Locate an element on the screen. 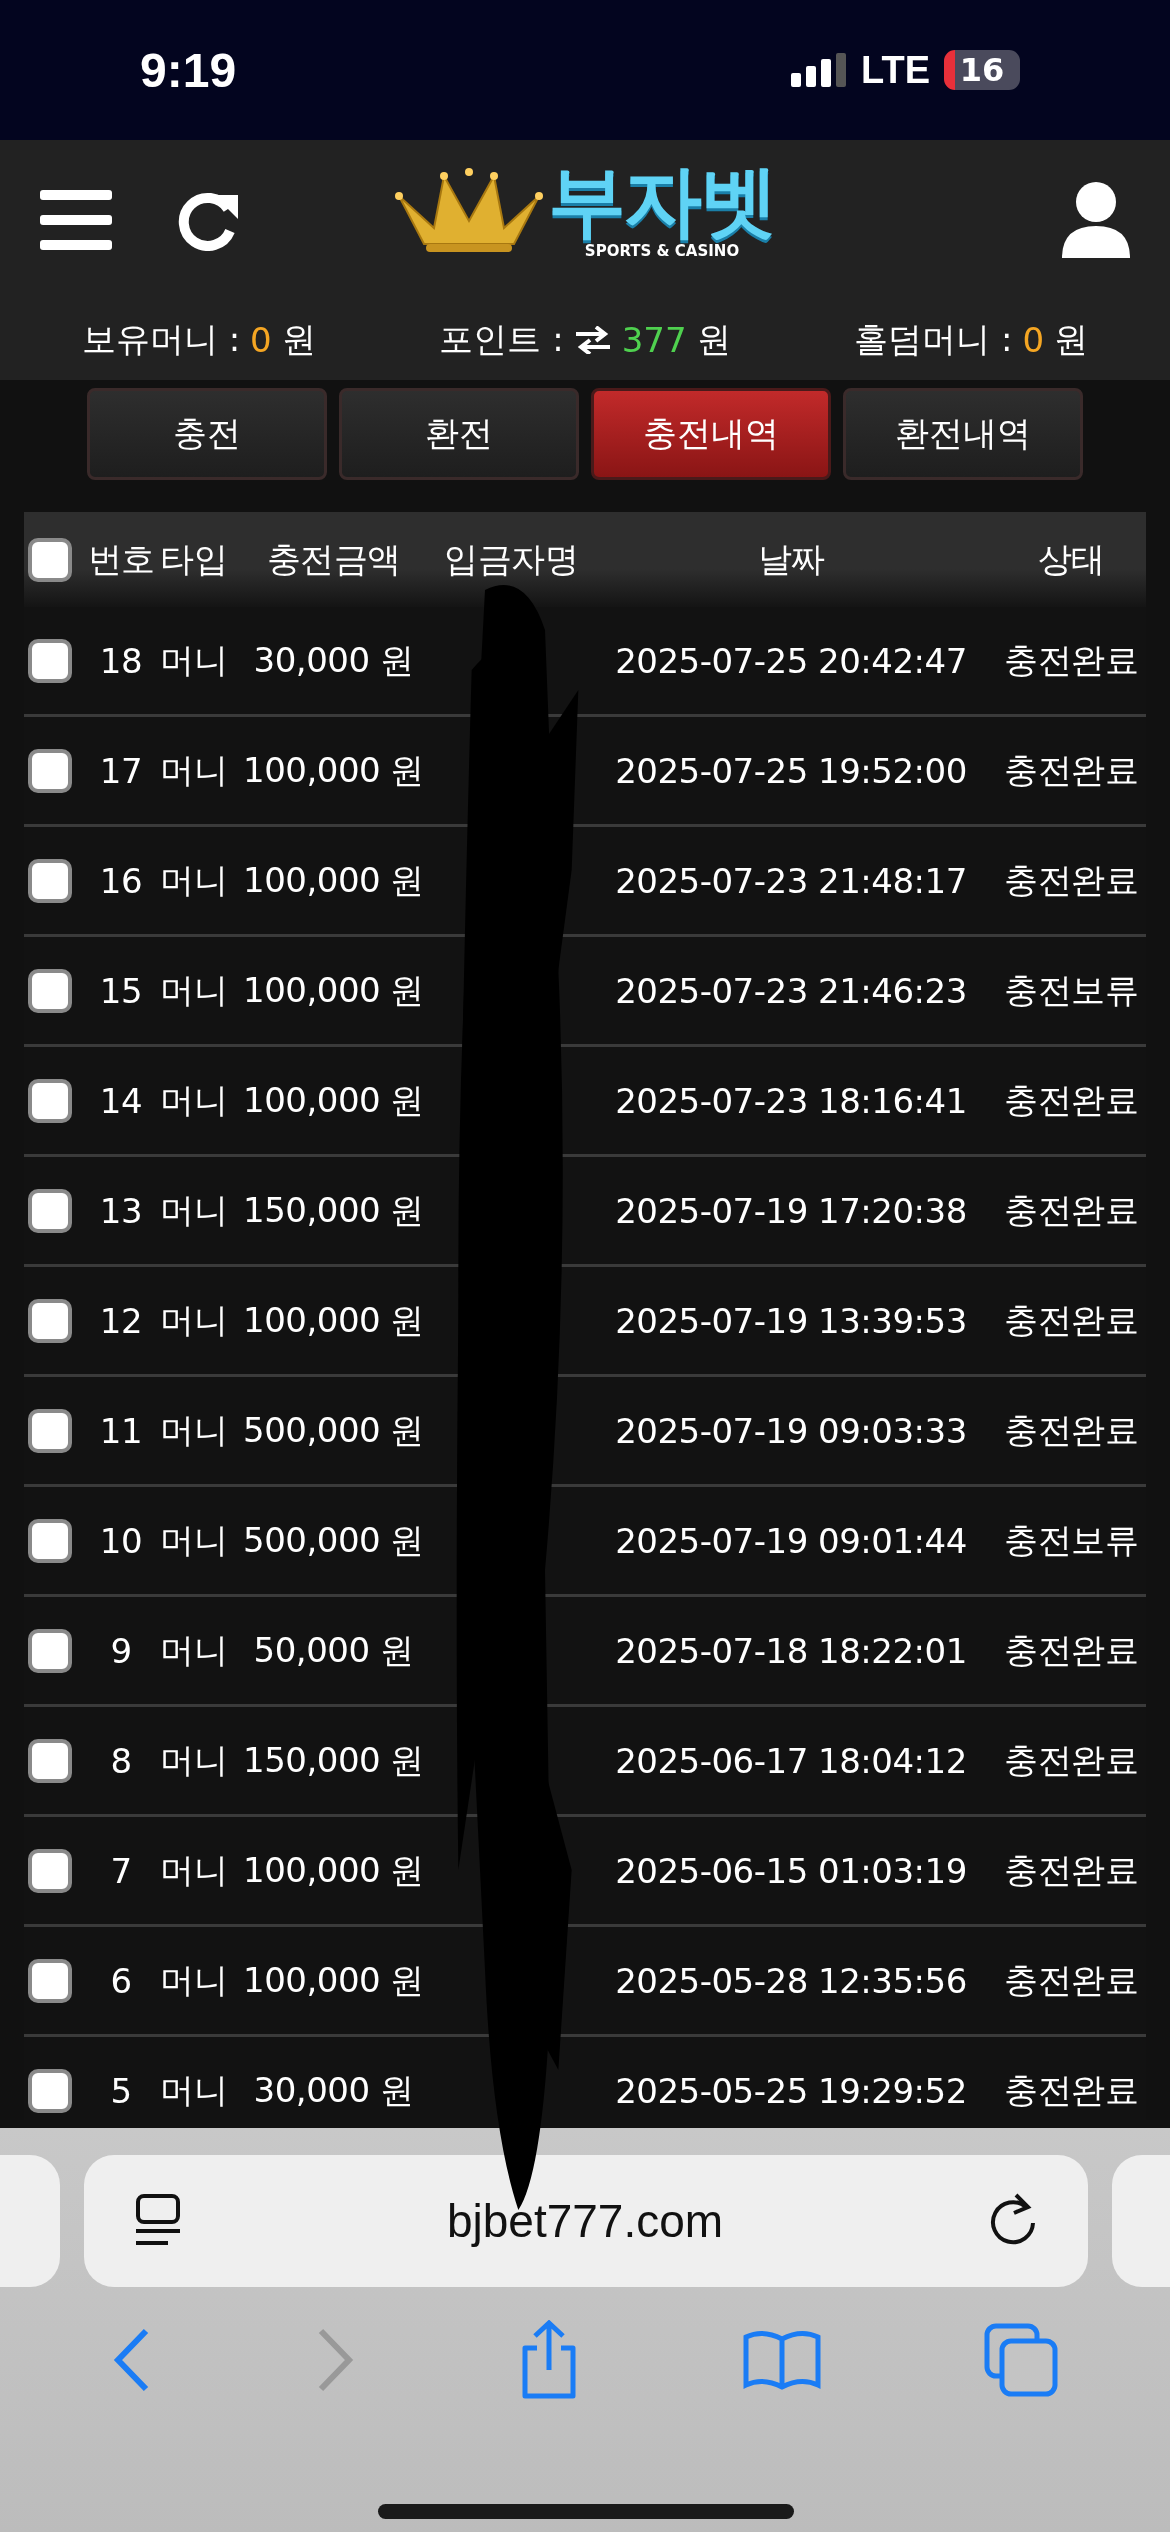  tab: 충전 is located at coordinates (207, 434).